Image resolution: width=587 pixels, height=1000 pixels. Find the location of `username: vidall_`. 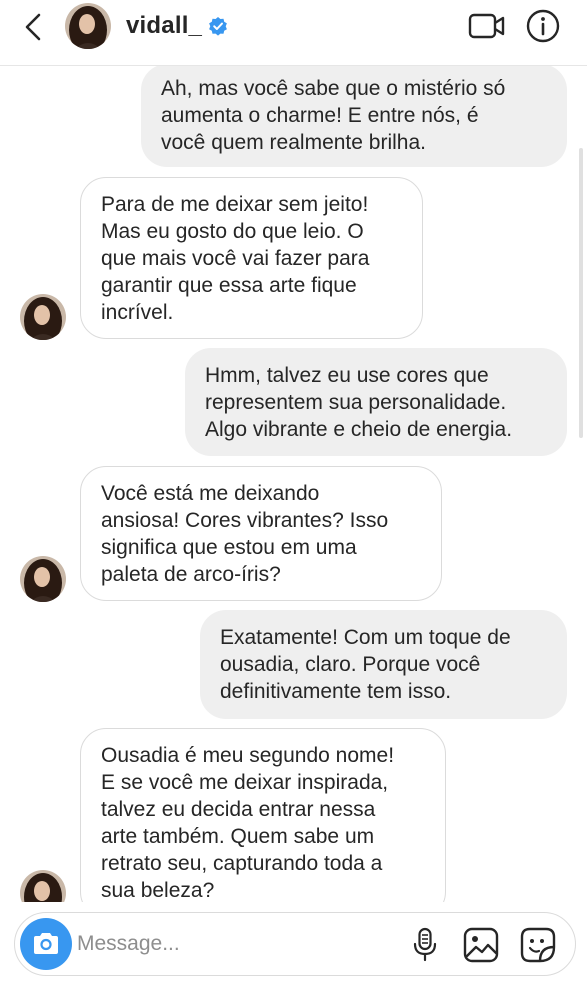

username: vidall_ is located at coordinates (164, 25).